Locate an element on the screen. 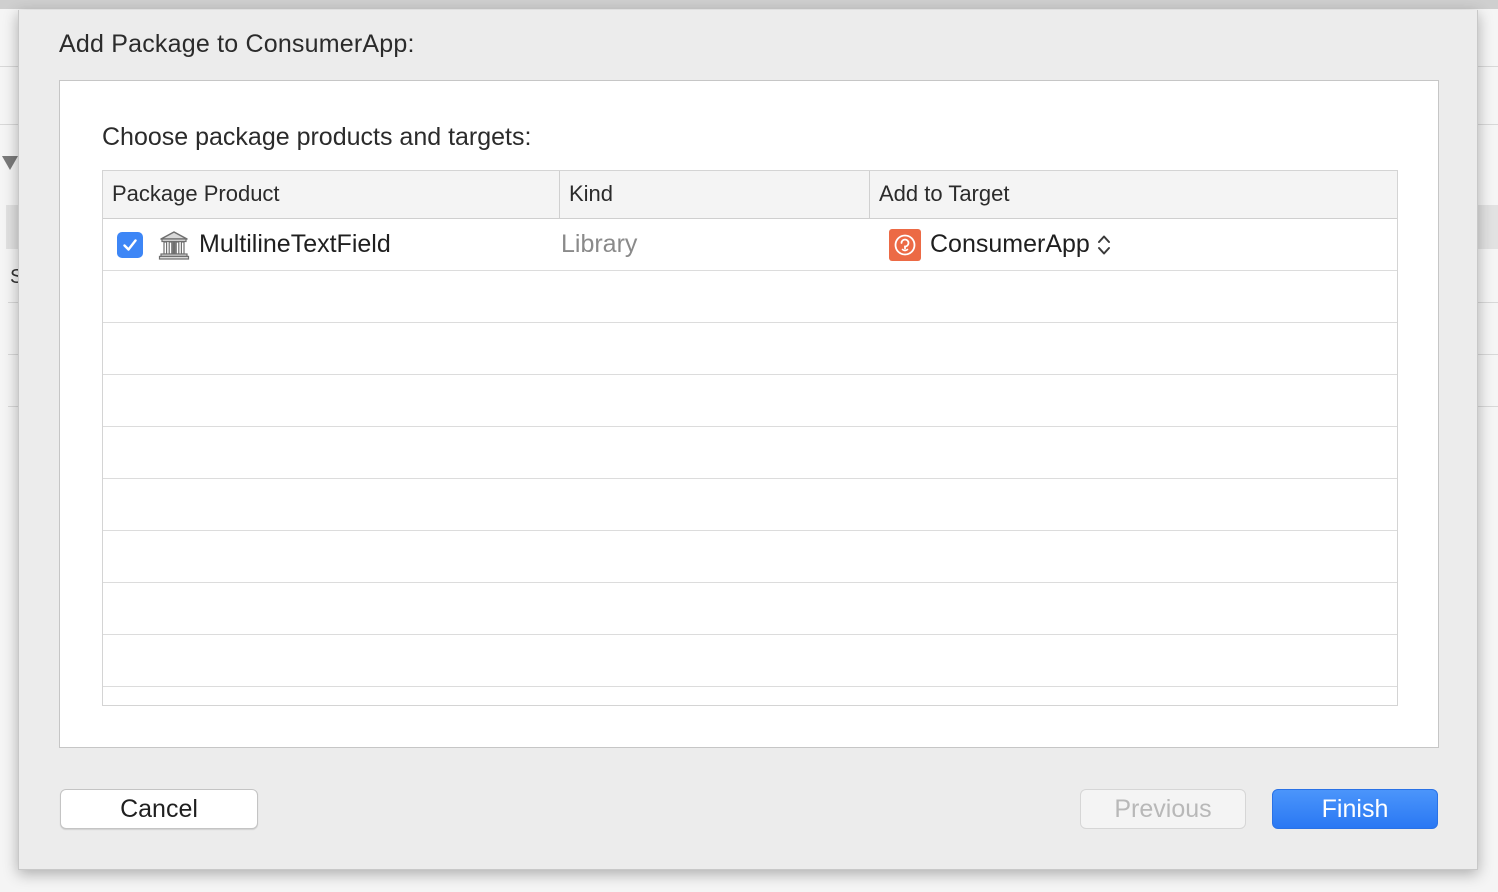 This screenshot has height=892, width=1498. background-toolbar is located at coordinates (749, 4).